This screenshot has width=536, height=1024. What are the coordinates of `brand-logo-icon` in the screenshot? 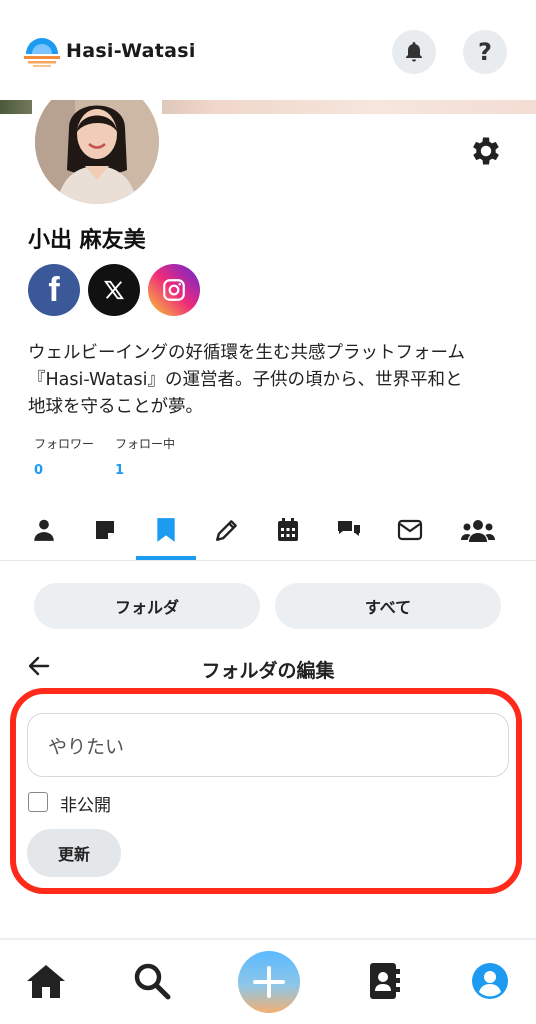 It's located at (42, 52).